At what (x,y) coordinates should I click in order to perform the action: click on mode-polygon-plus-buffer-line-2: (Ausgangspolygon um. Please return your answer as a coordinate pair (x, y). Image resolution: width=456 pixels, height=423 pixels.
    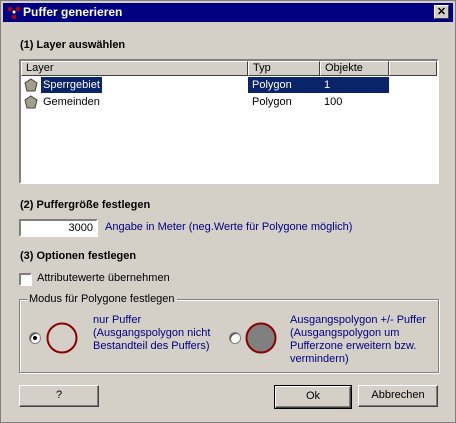
    Looking at the image, I should click on (345, 333).